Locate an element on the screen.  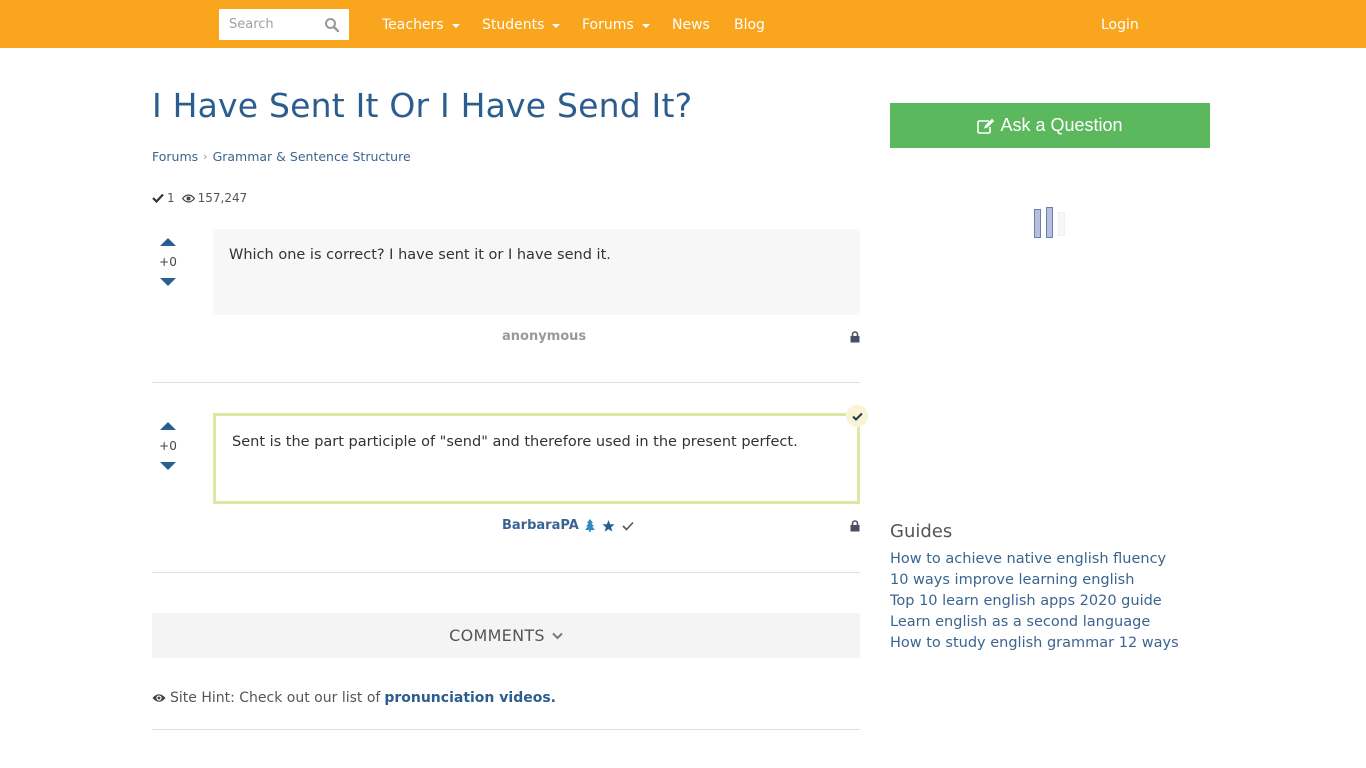
top-navbar: Teachers Students Forums News Blog Login is located at coordinates (683, 24).